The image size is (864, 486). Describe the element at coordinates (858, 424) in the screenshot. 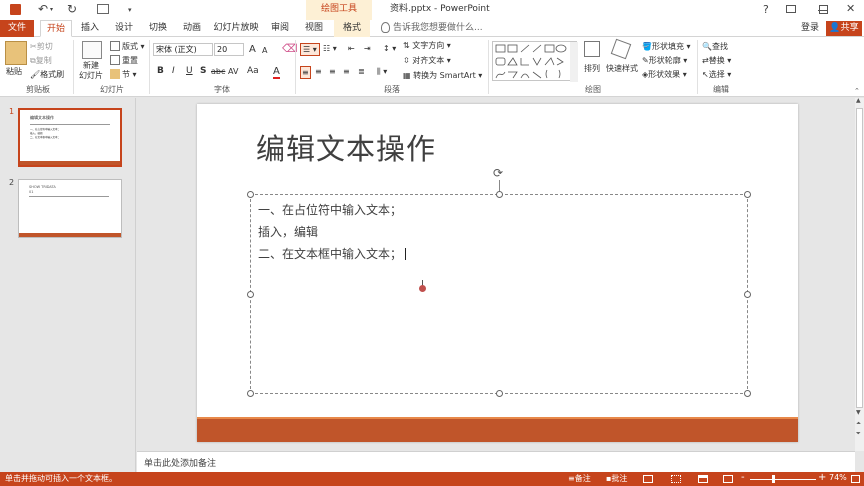

I see `prev-slide-icon: ⏶` at that location.